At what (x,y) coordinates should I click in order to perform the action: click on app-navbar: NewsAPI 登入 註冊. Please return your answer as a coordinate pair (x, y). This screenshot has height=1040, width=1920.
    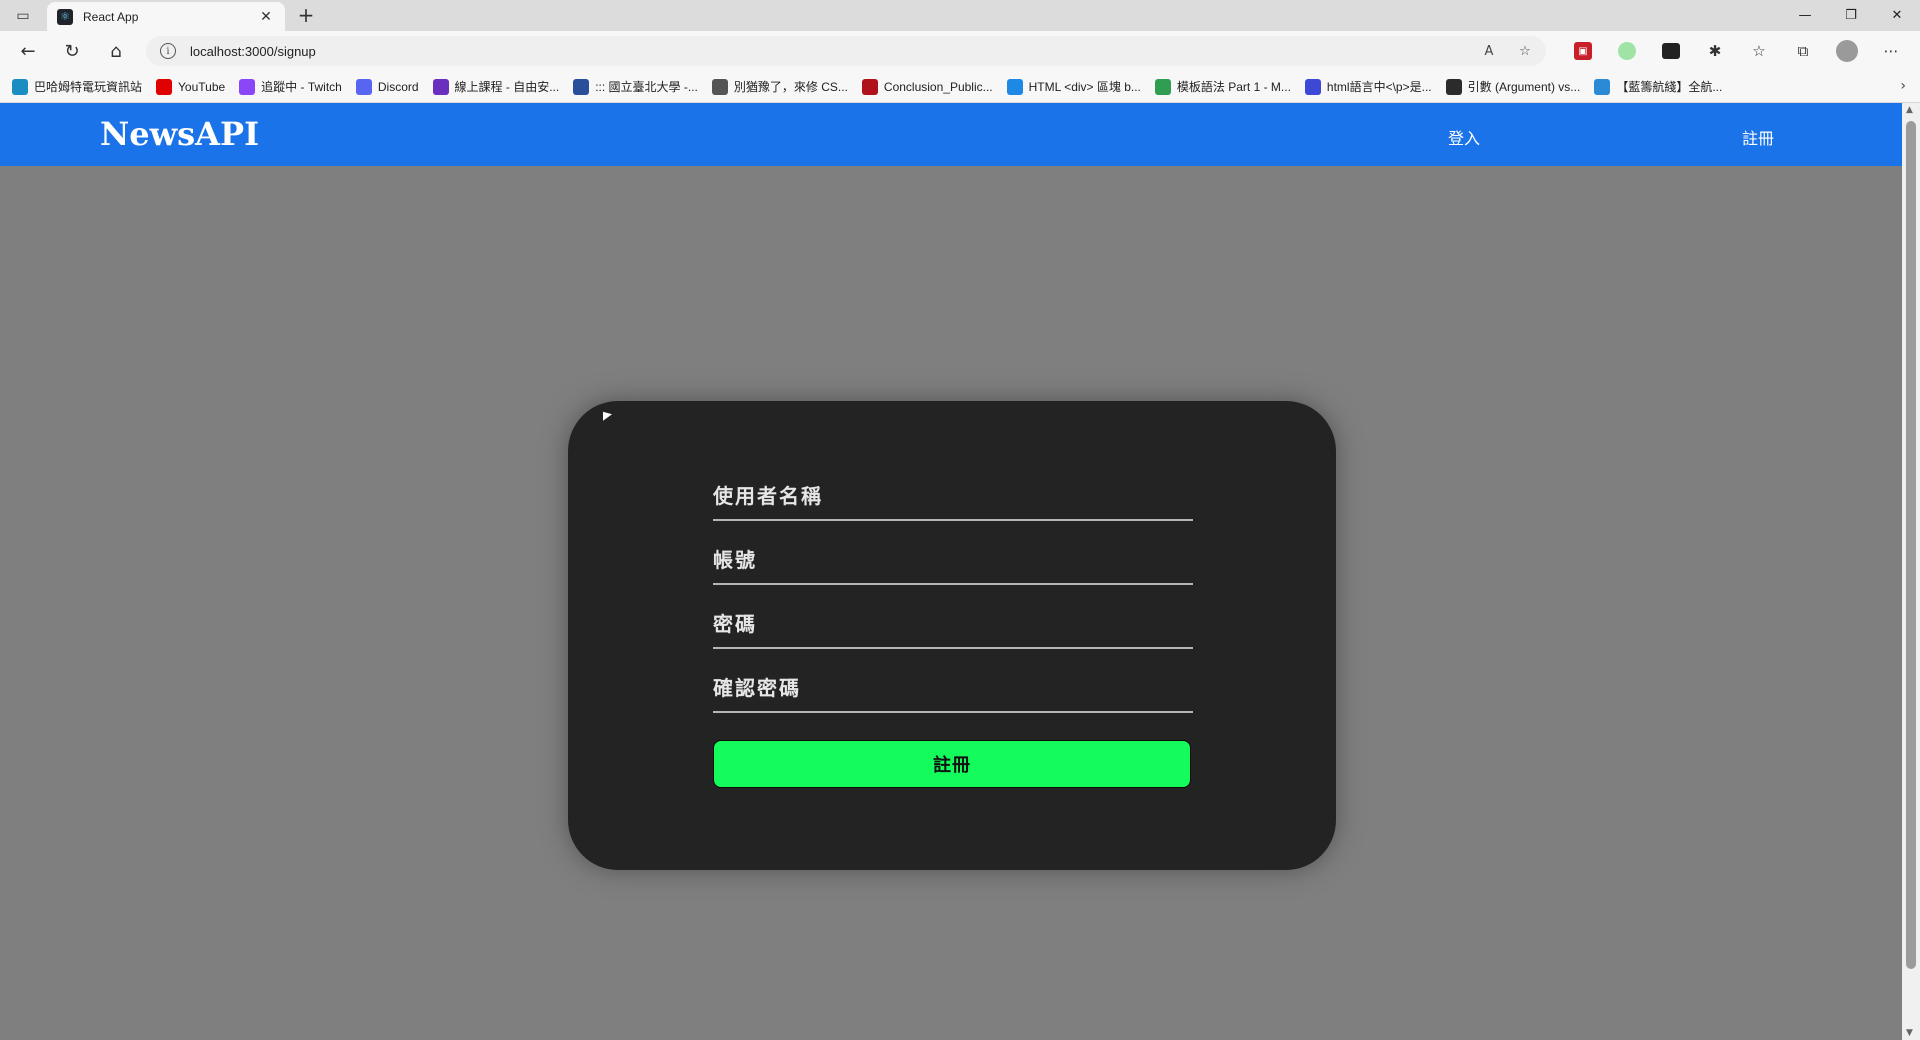
    Looking at the image, I should click on (951, 134).